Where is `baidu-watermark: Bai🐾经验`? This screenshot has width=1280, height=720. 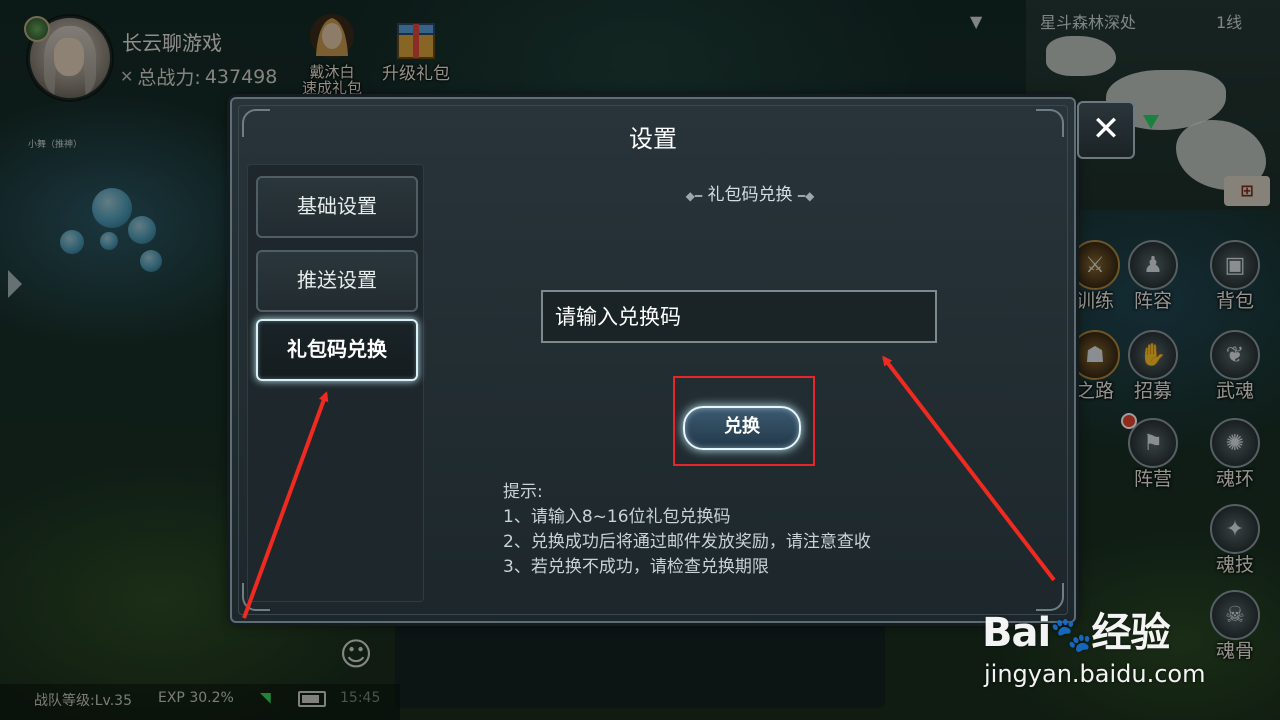 baidu-watermark: Bai🐾经验 is located at coordinates (1076, 629).